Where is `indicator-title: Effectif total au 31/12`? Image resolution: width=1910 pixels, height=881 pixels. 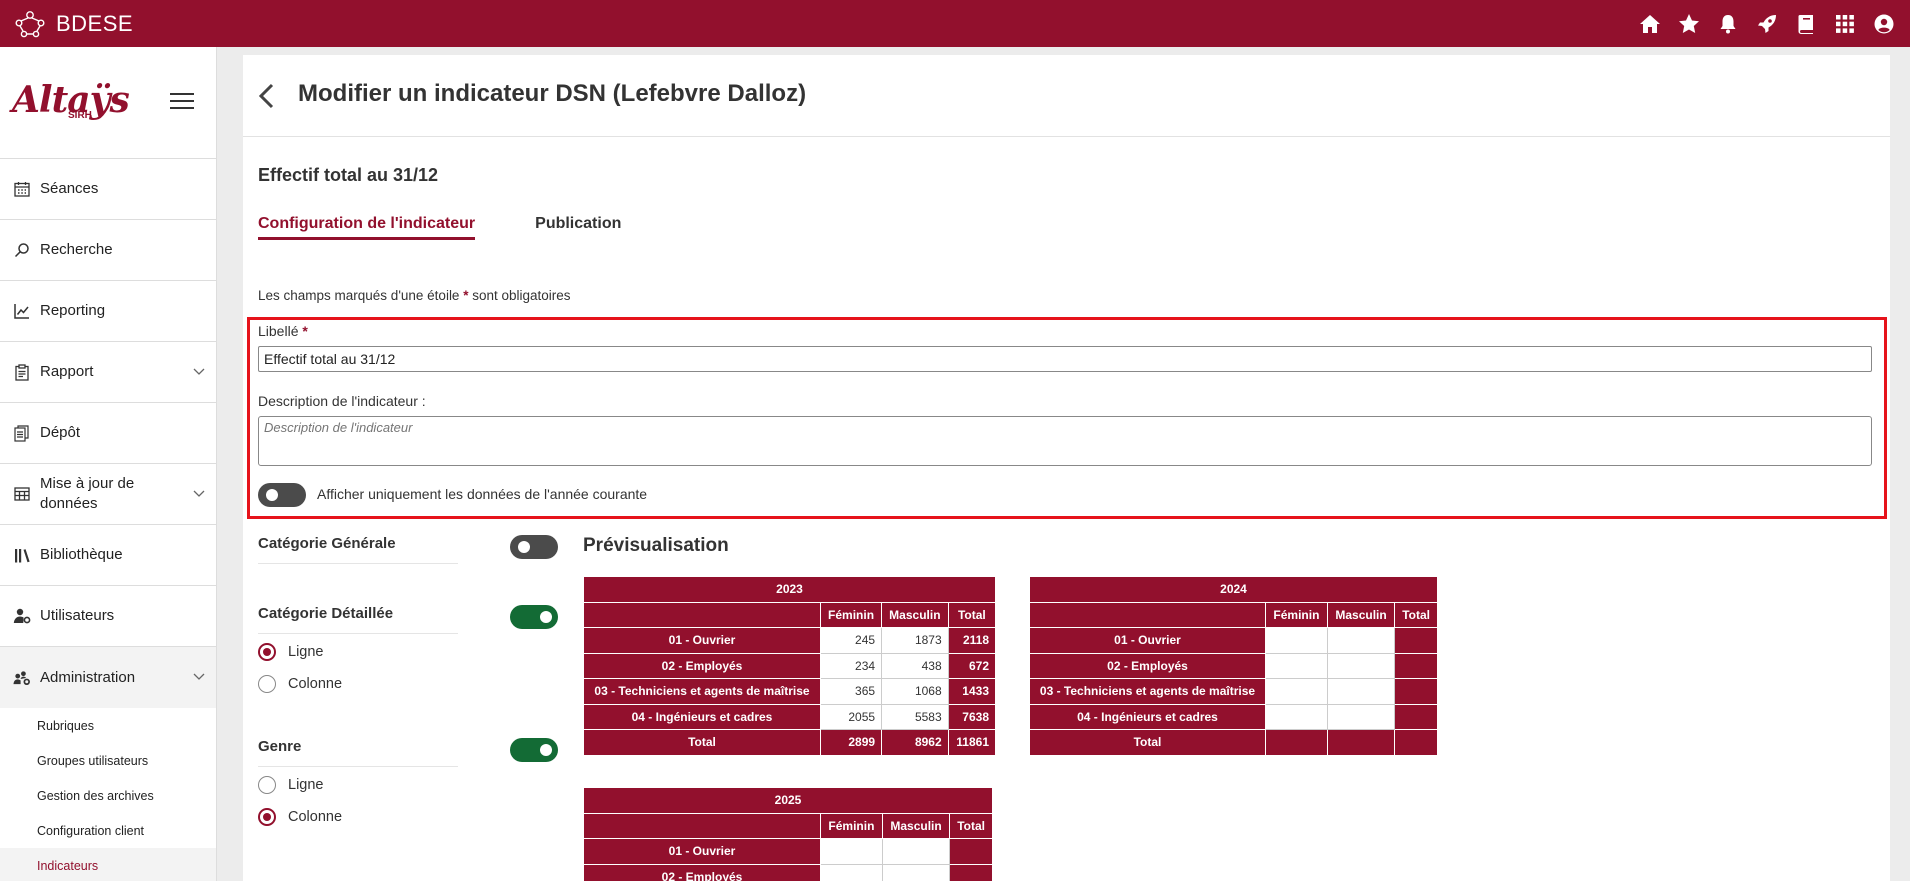
indicator-title: Effectif total au 31/12 is located at coordinates (348, 175).